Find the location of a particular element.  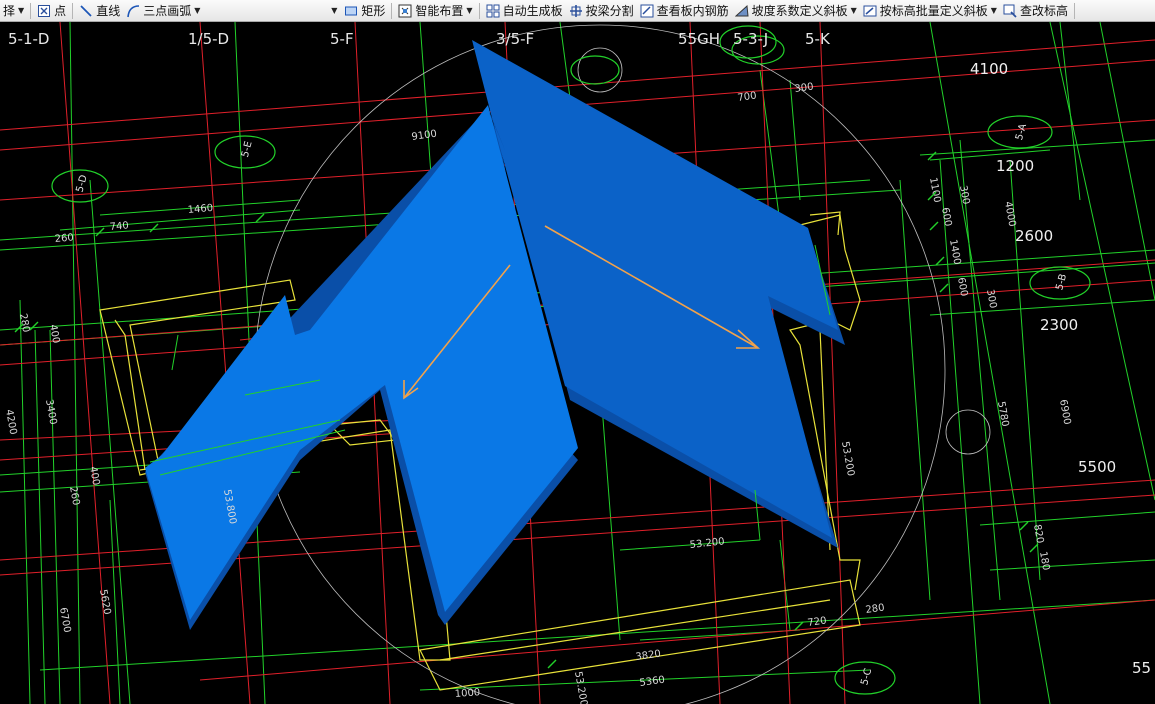

dimension-text: 720 is located at coordinates (817, 622).